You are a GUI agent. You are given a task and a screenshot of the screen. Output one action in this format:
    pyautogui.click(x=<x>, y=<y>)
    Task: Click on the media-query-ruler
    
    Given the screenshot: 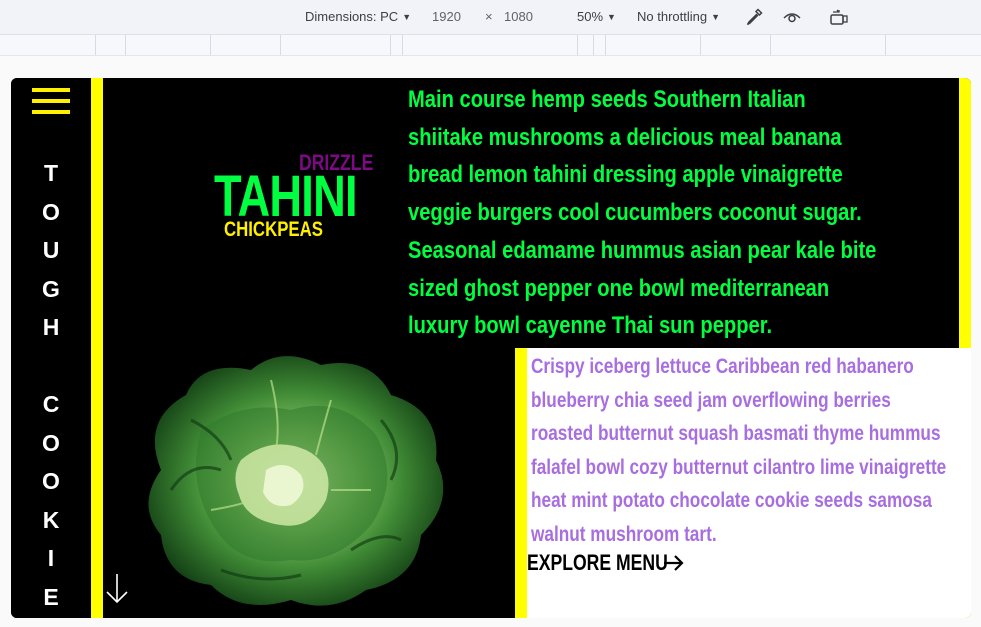 What is the action you would take?
    pyautogui.click(x=490, y=45)
    